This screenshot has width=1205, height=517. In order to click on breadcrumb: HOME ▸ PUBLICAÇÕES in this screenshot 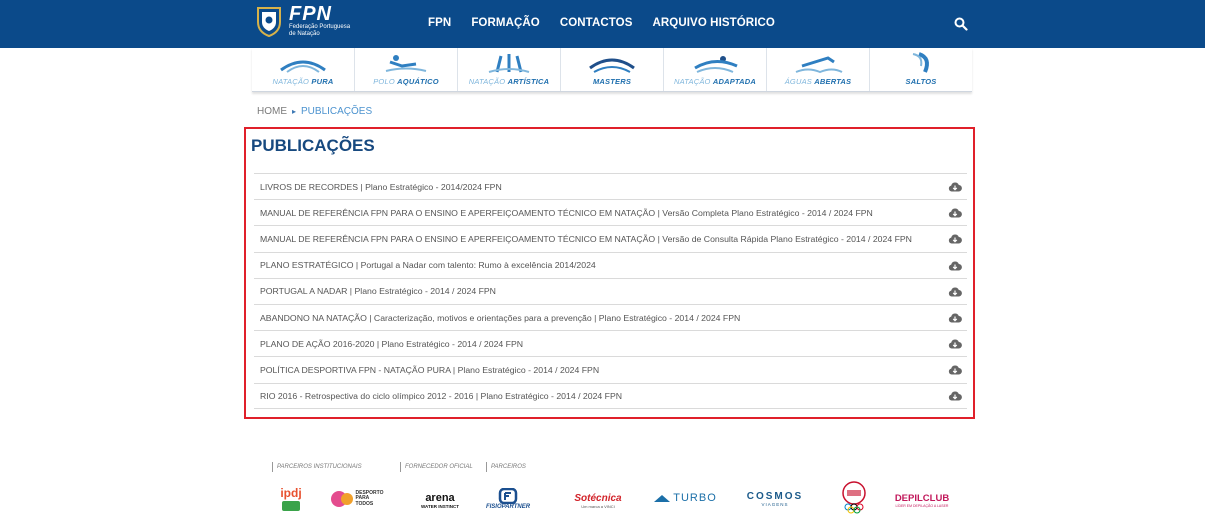, I will do `click(314, 111)`.